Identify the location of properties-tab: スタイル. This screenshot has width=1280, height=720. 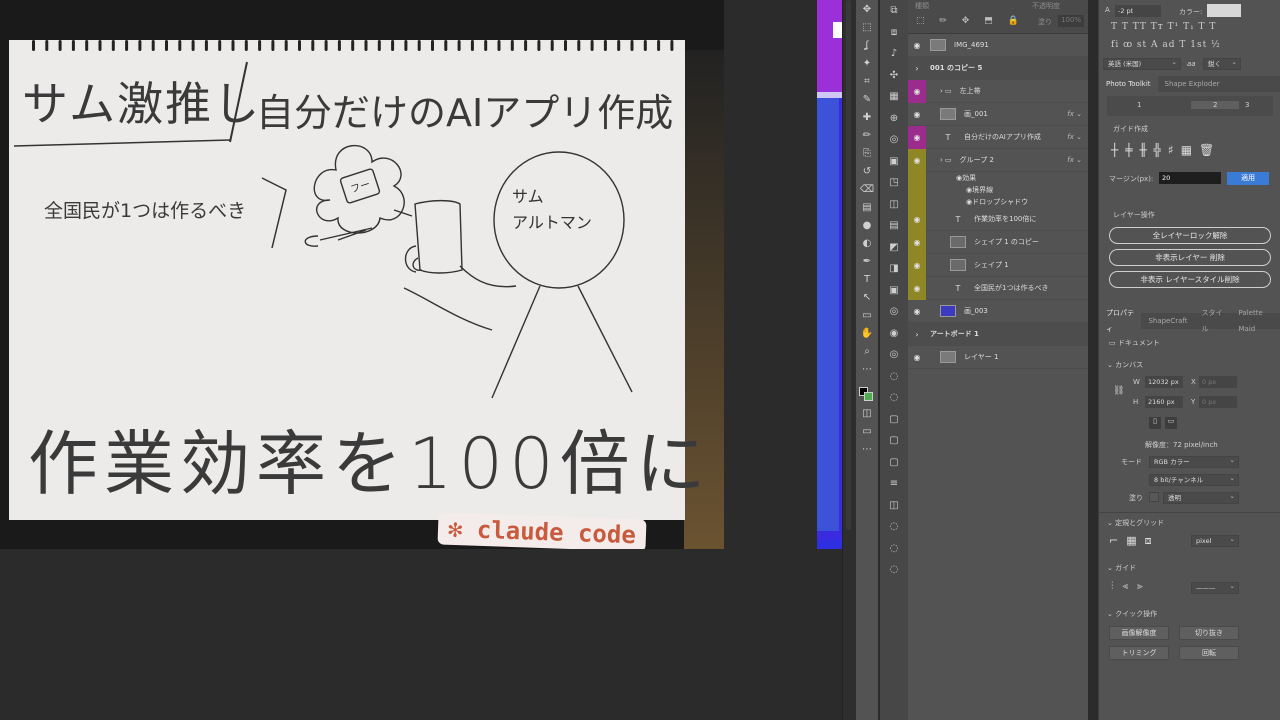
(1213, 321).